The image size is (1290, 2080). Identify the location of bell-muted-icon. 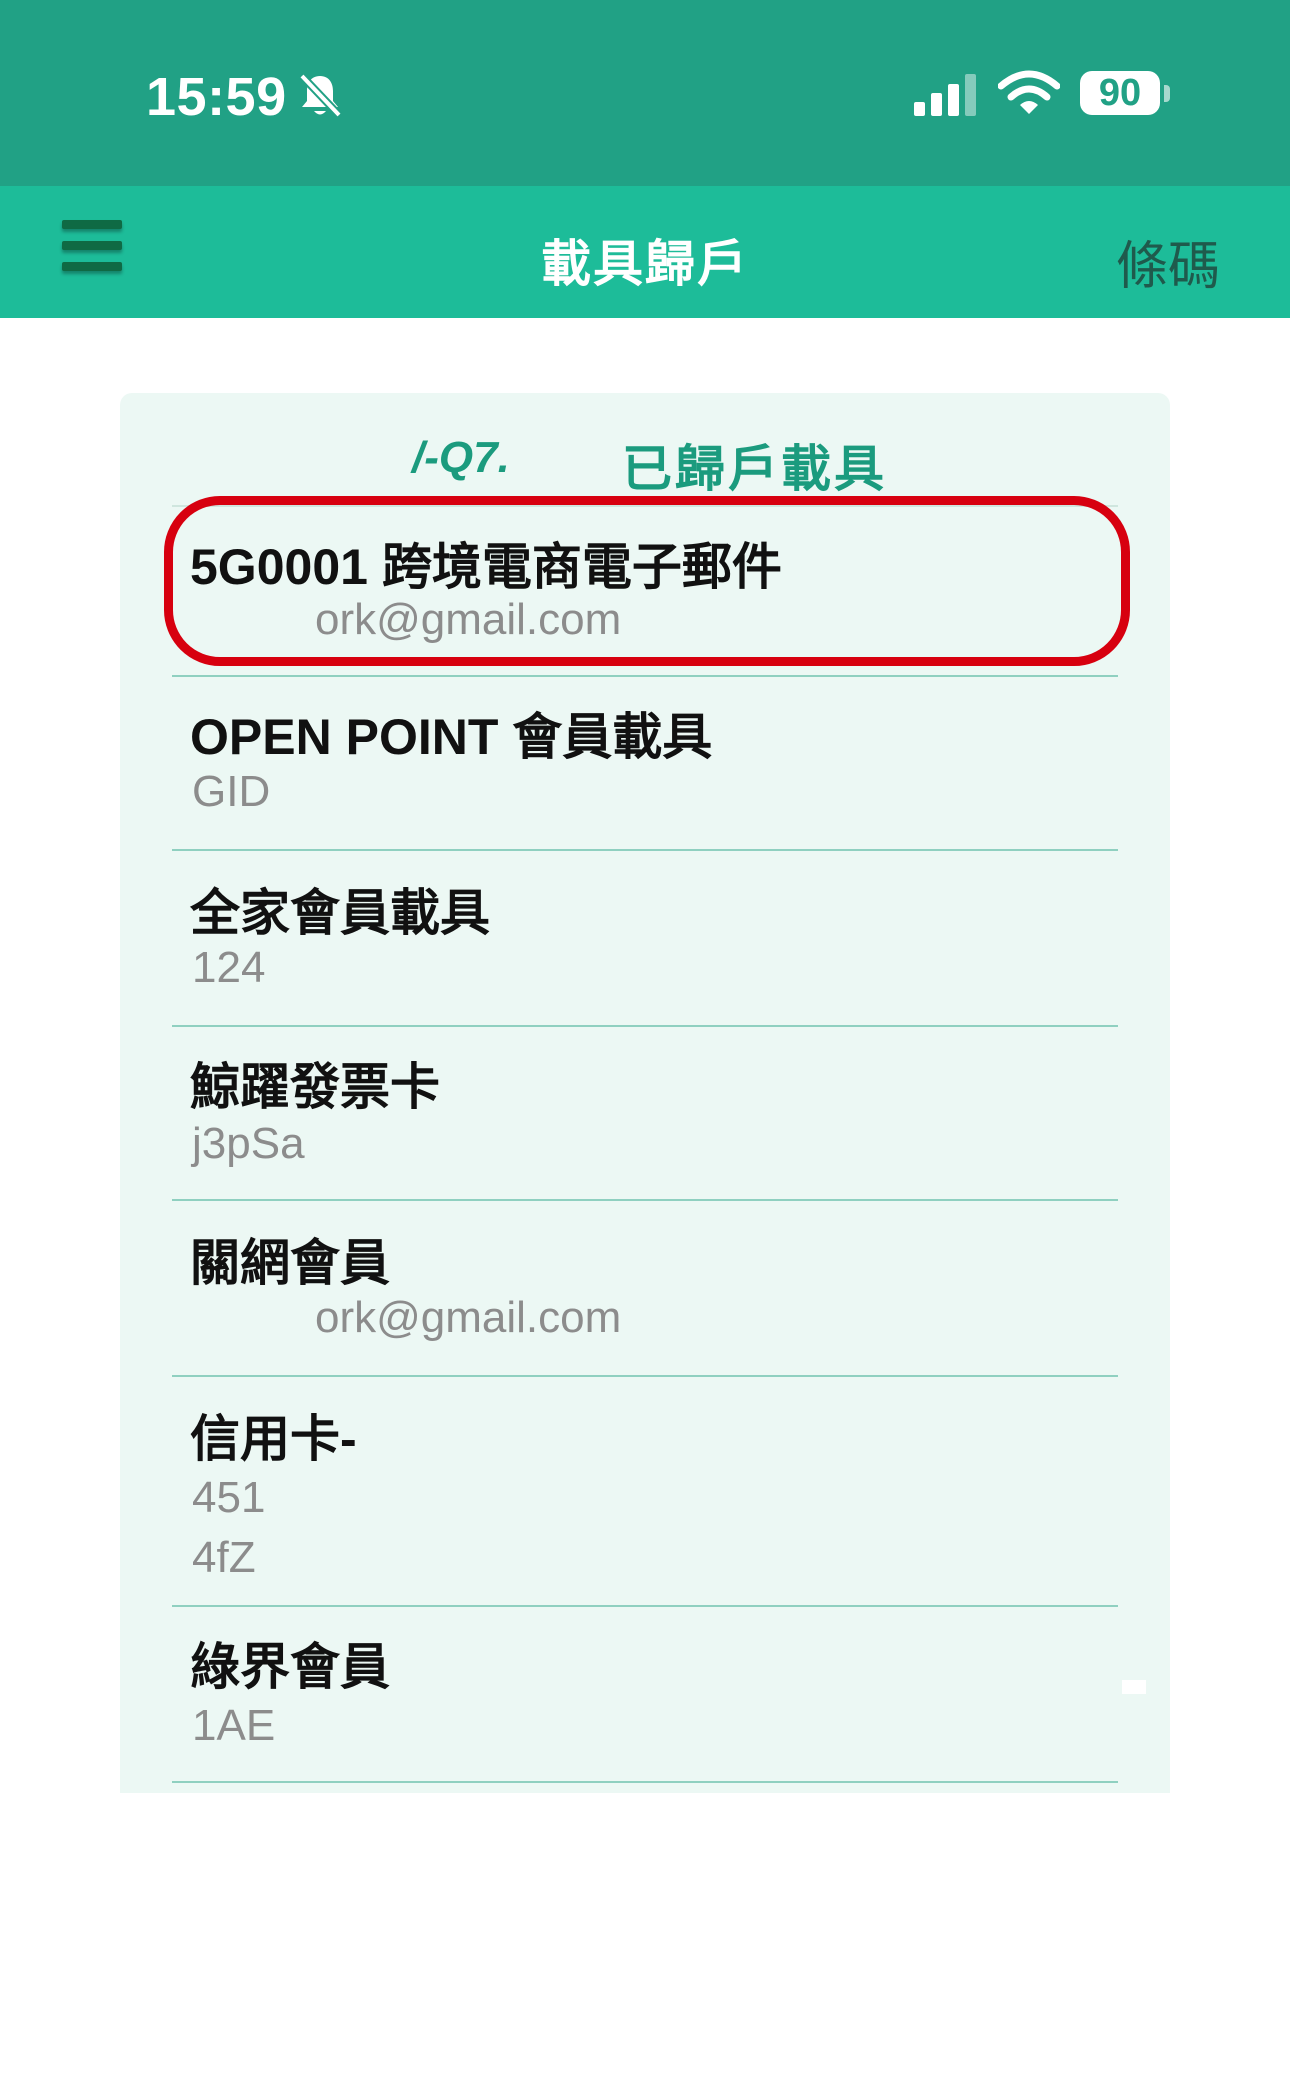
(320, 95).